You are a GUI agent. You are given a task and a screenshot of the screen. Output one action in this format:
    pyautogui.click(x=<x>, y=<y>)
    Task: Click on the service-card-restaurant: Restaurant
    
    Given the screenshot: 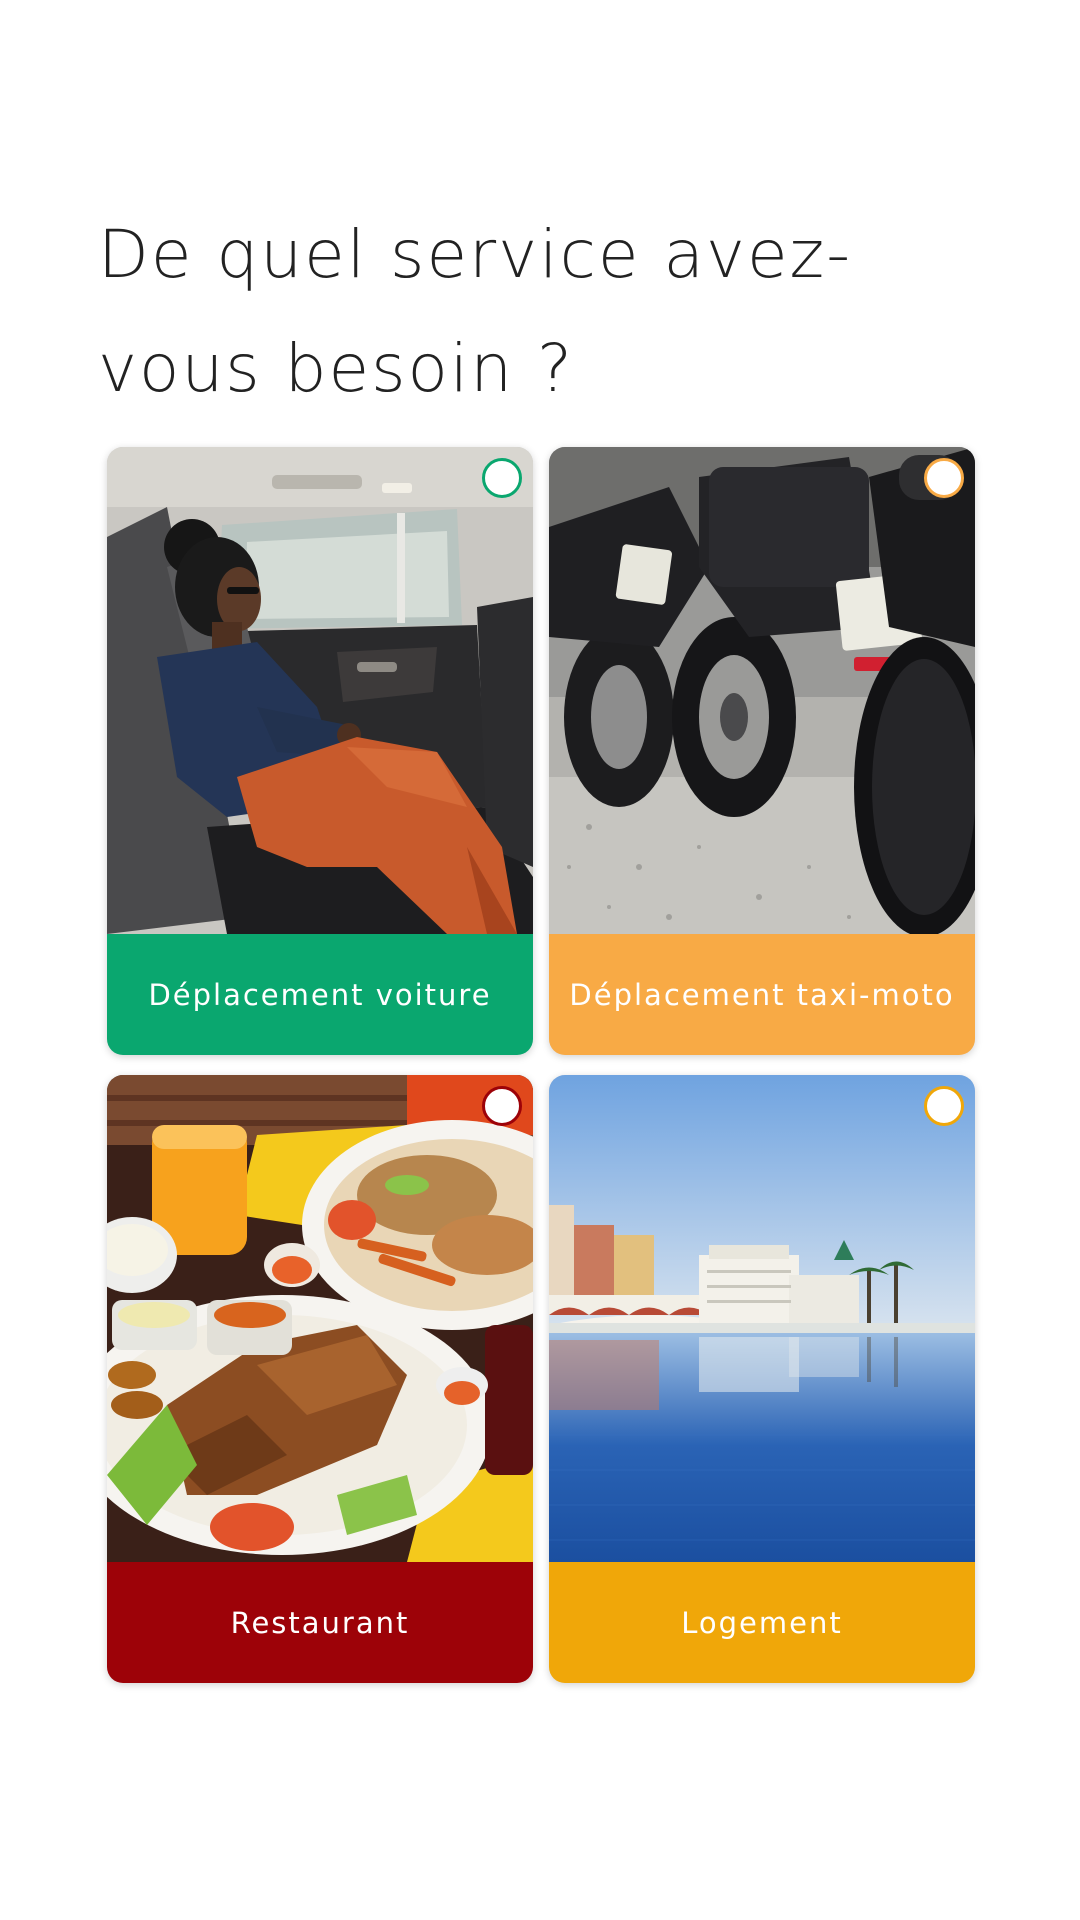 What is the action you would take?
    pyautogui.click(x=320, y=1379)
    